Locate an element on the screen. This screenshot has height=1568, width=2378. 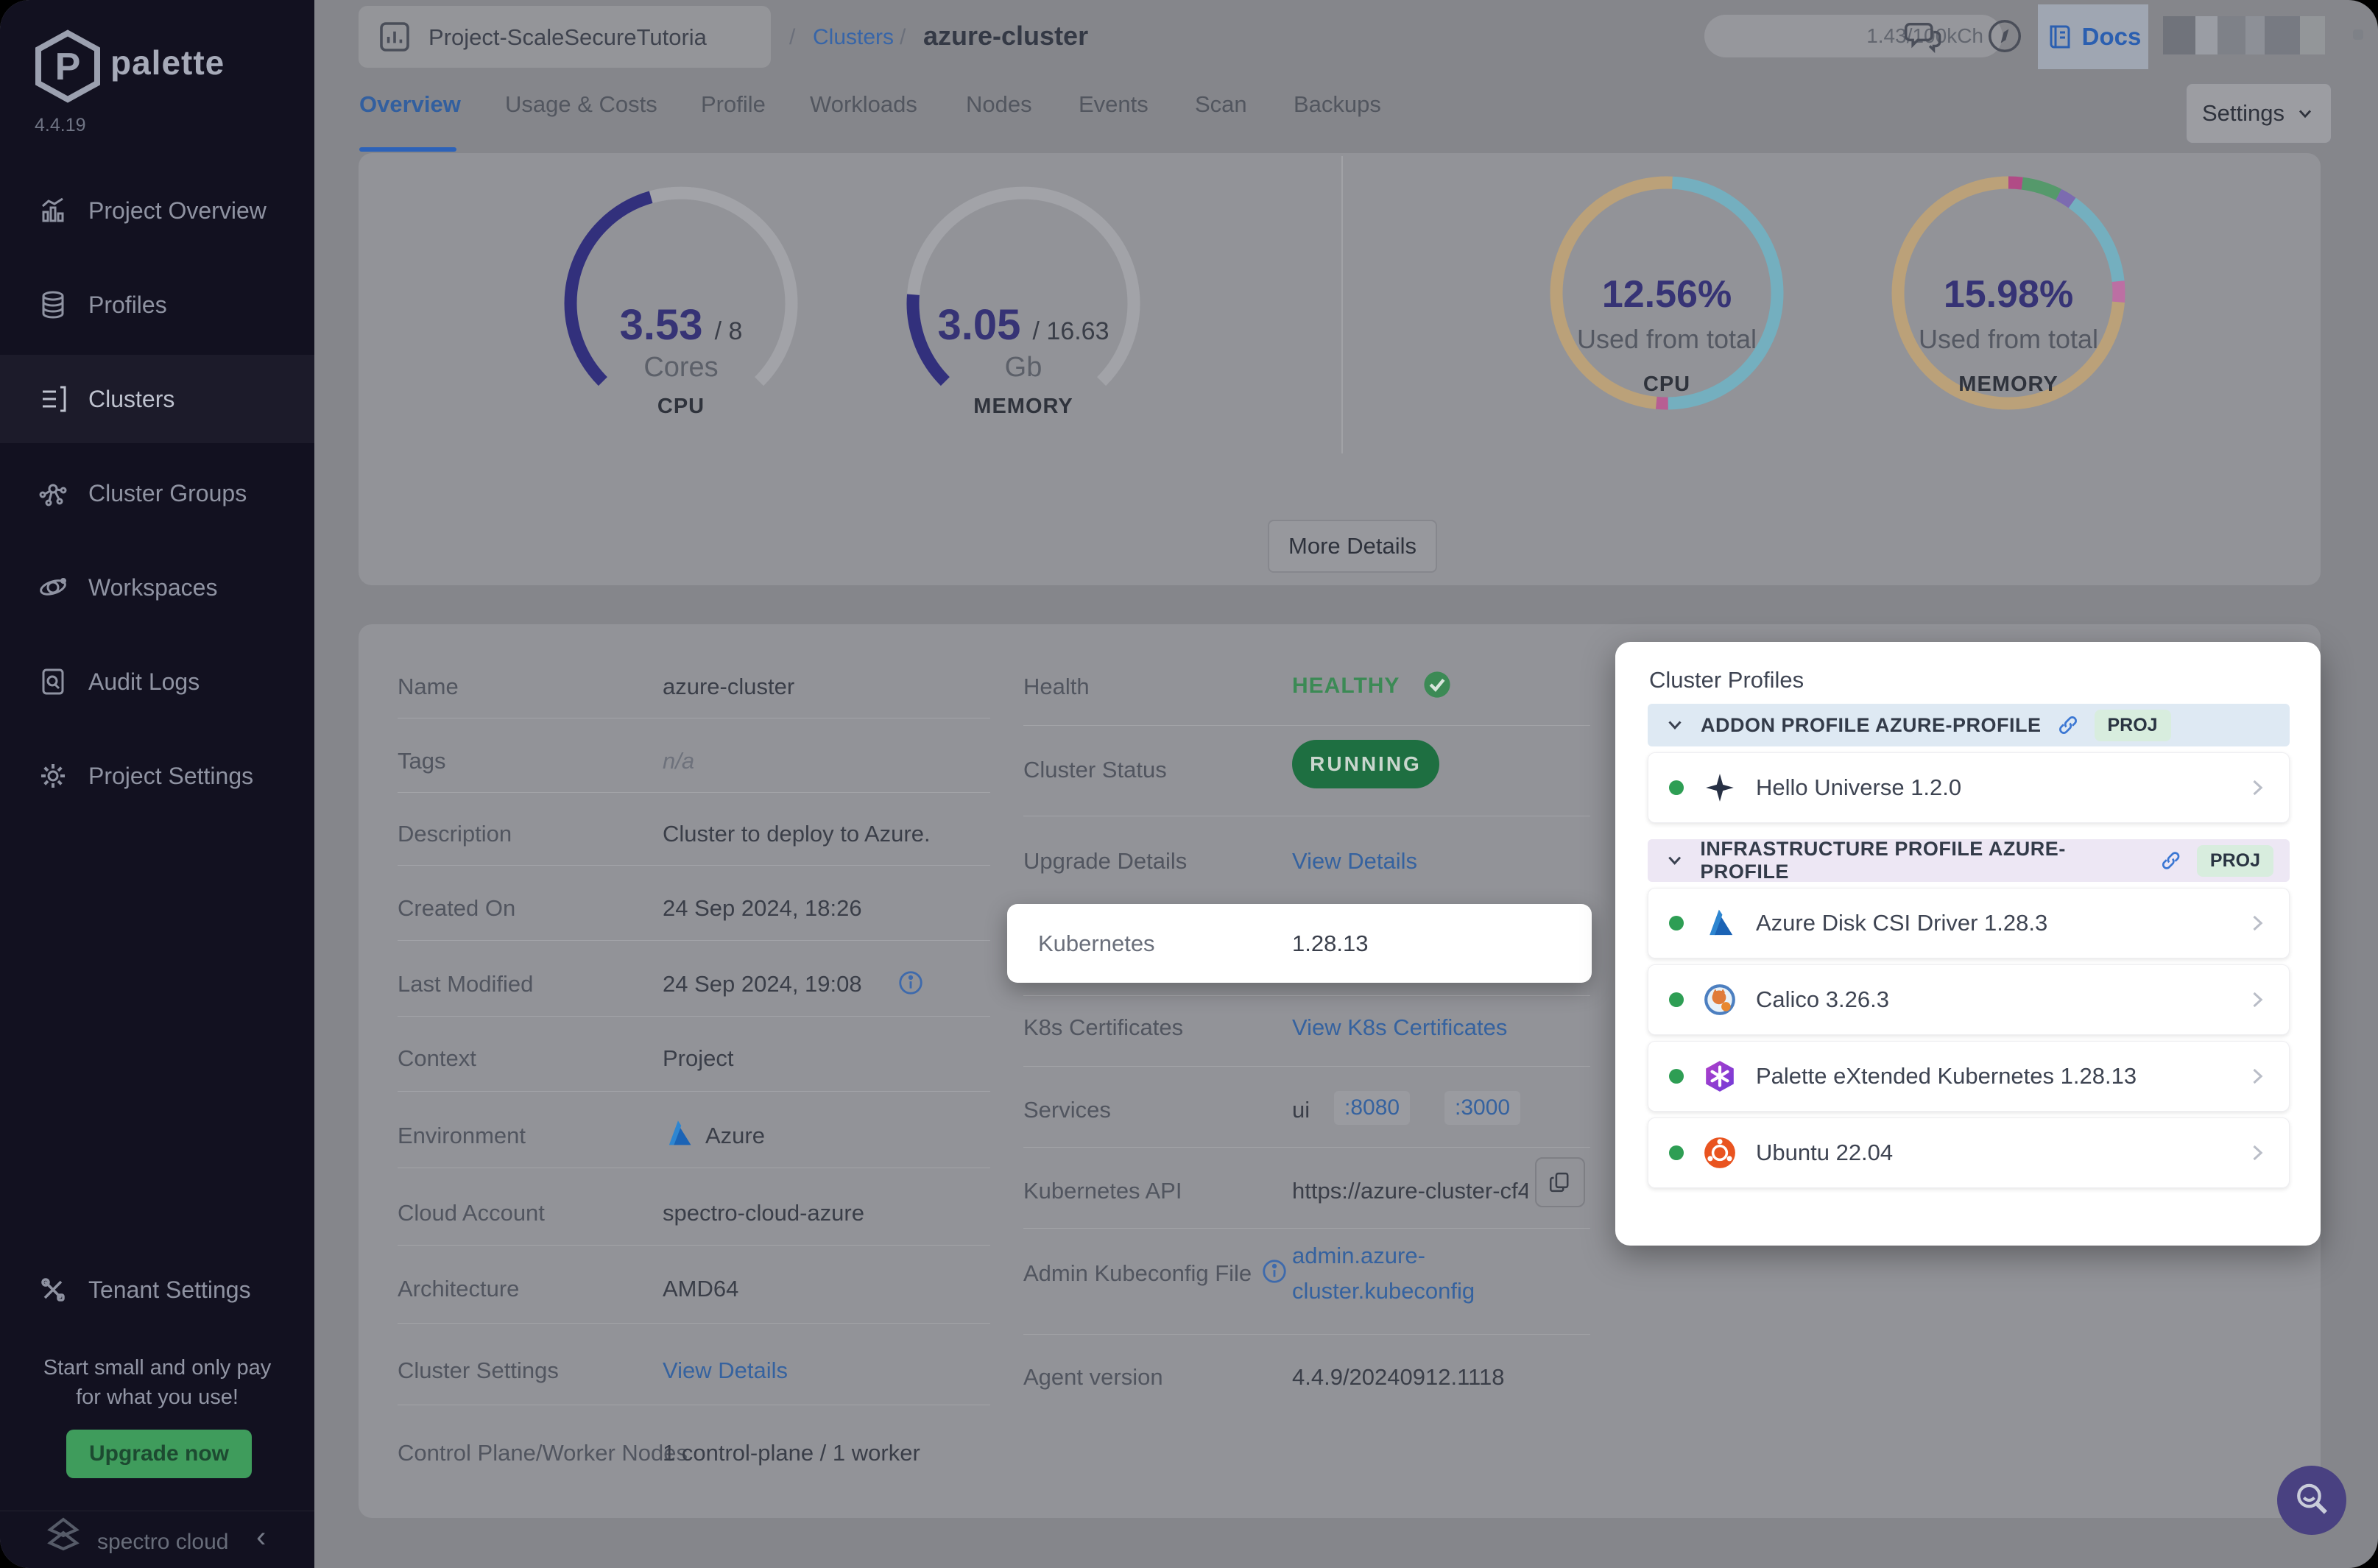
book-icon is located at coordinates (2060, 37).